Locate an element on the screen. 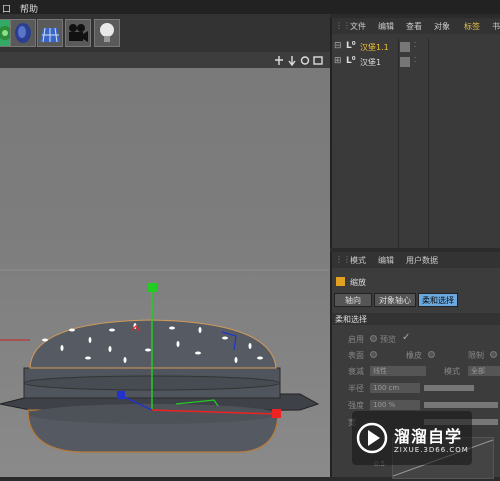  toolbar is located at coordinates (165, 33).